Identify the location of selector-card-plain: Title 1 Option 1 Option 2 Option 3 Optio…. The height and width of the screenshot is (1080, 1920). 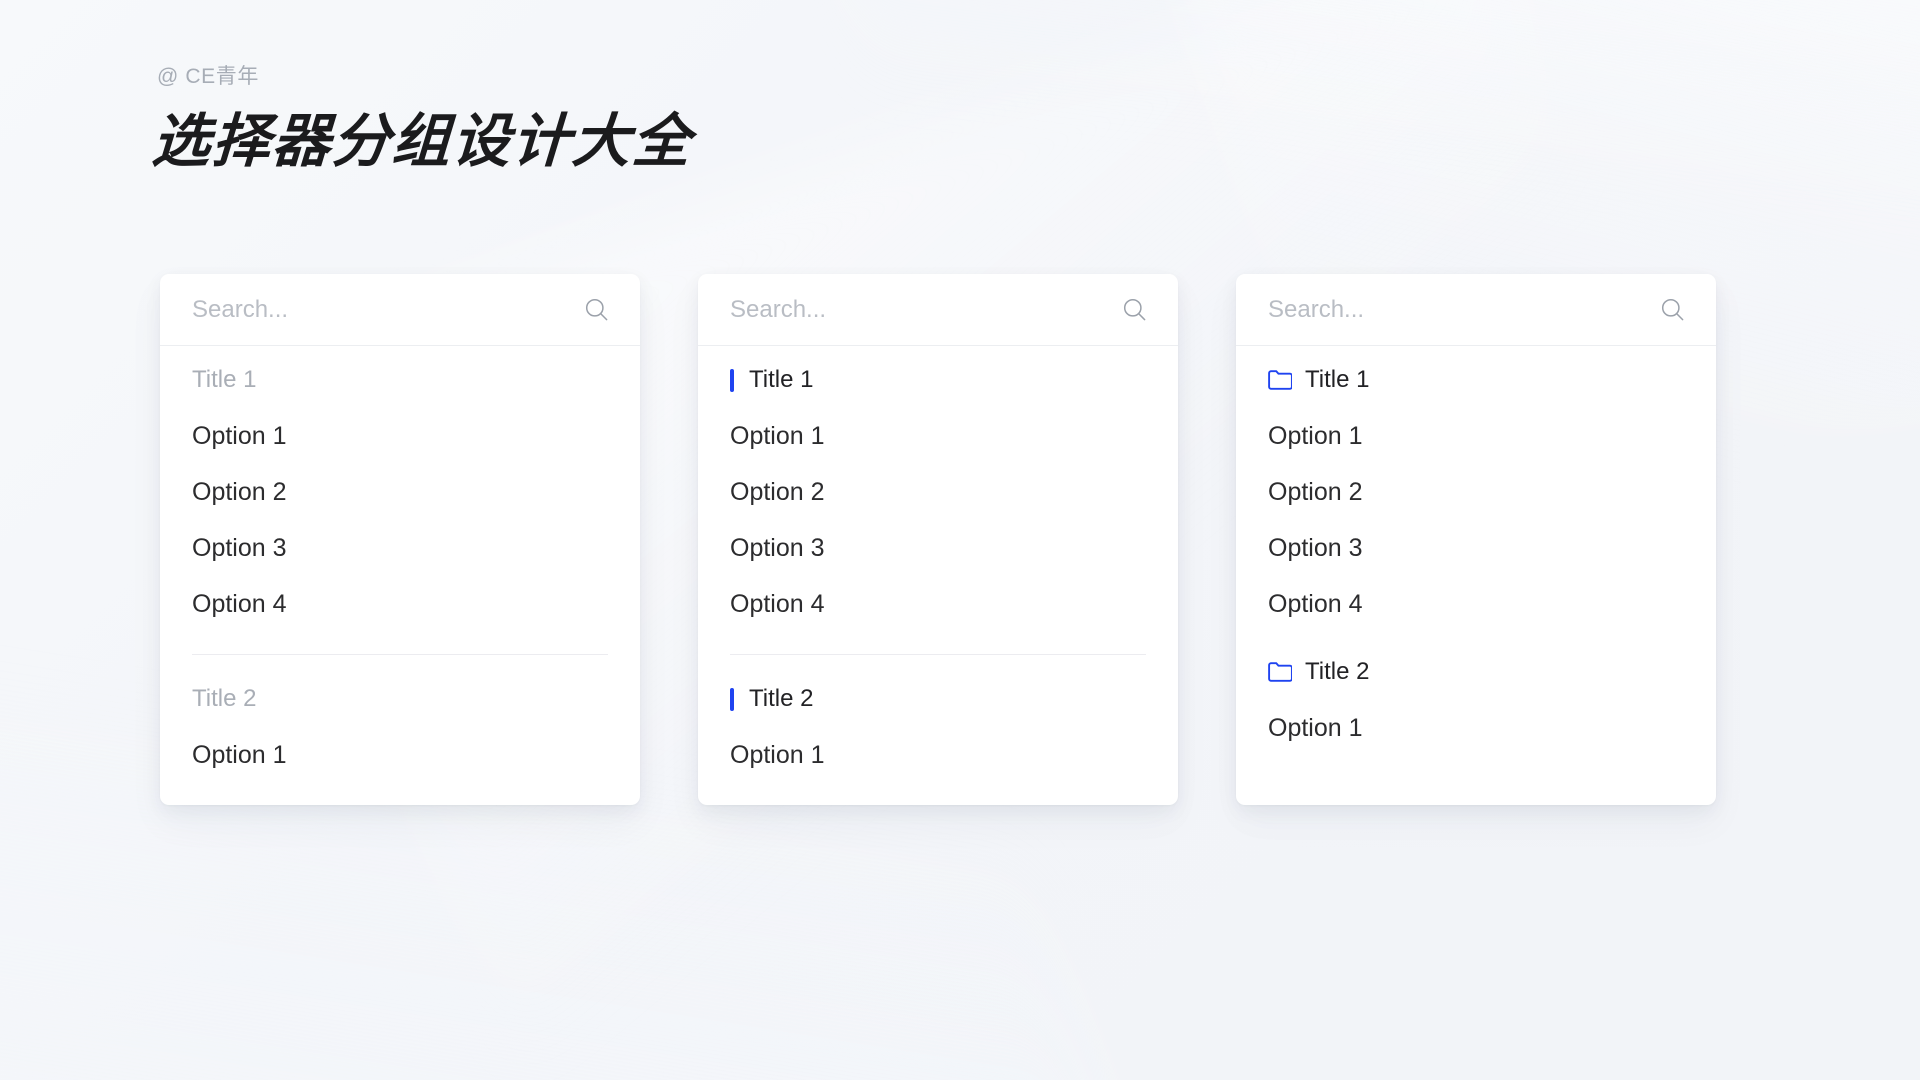
(400, 539).